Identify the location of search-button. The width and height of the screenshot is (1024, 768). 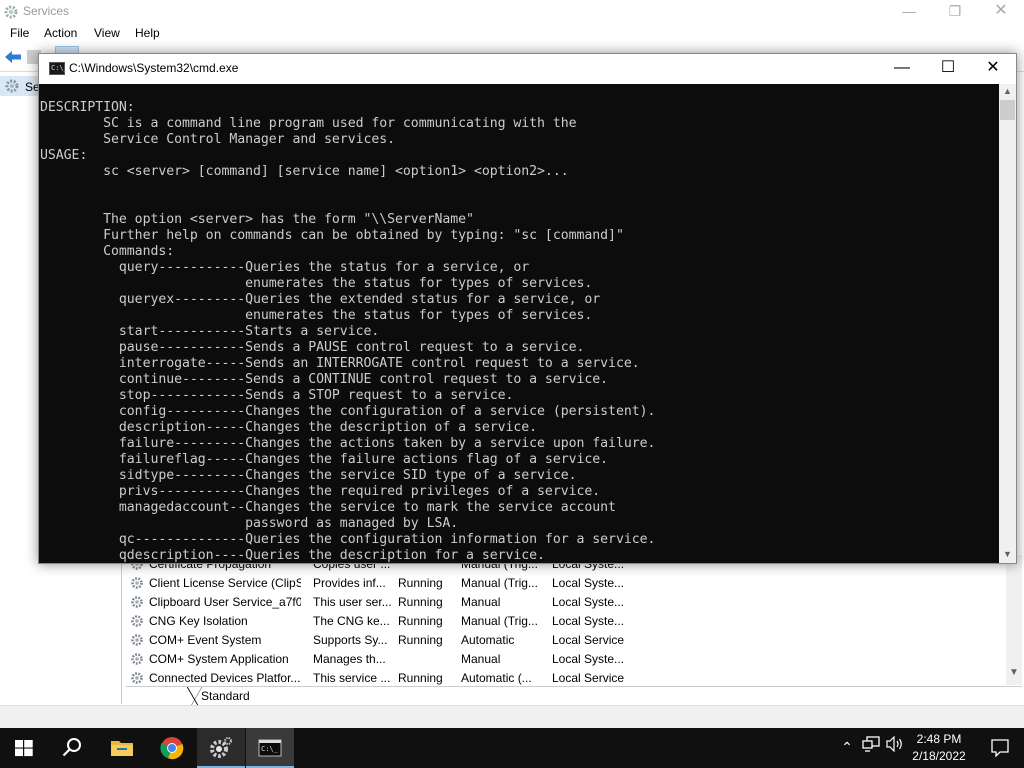
(72, 748).